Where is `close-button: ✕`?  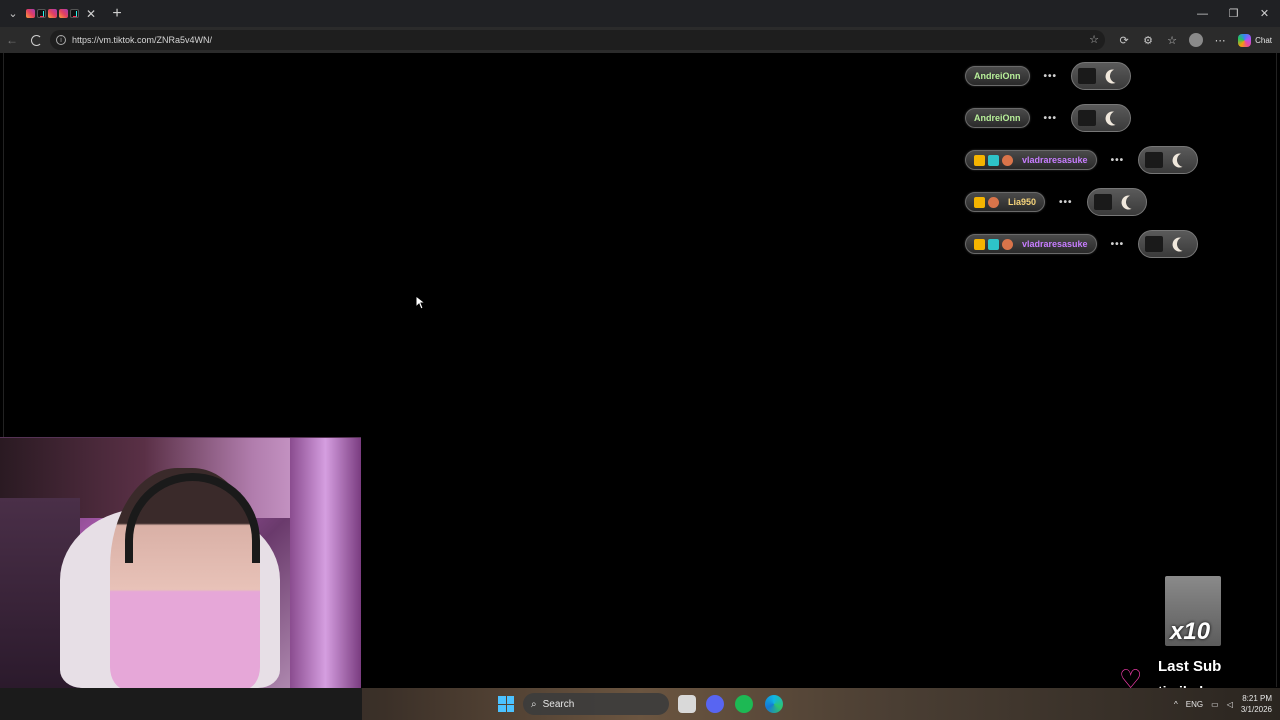
close-button: ✕ is located at coordinates (1264, 13).